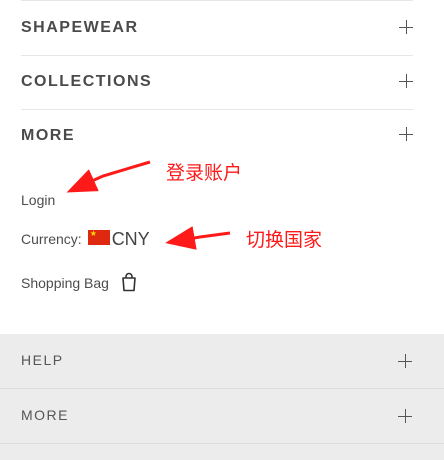 The height and width of the screenshot is (460, 444). I want to click on arrow-to-currency, so click(198, 238).